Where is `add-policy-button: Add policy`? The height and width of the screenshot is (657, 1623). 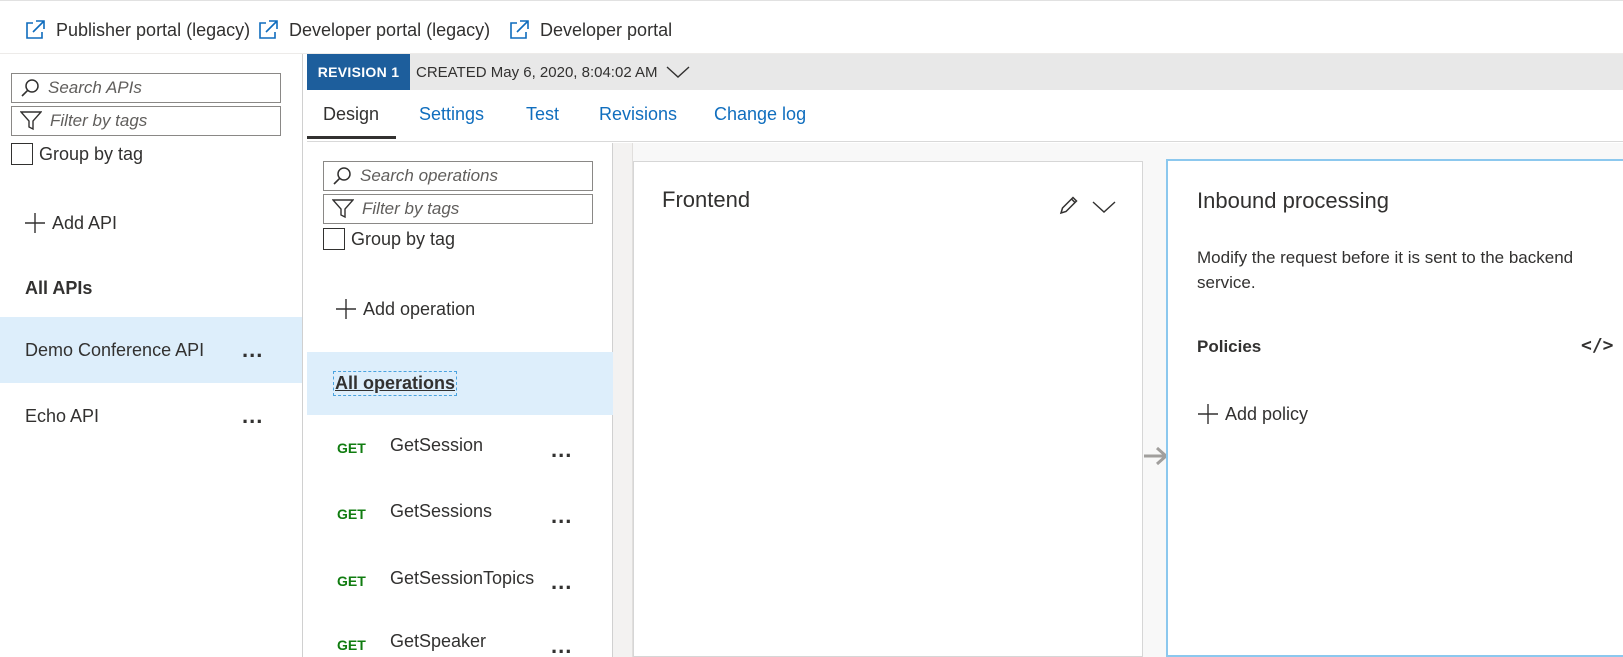 add-policy-button: Add policy is located at coordinates (1252, 414).